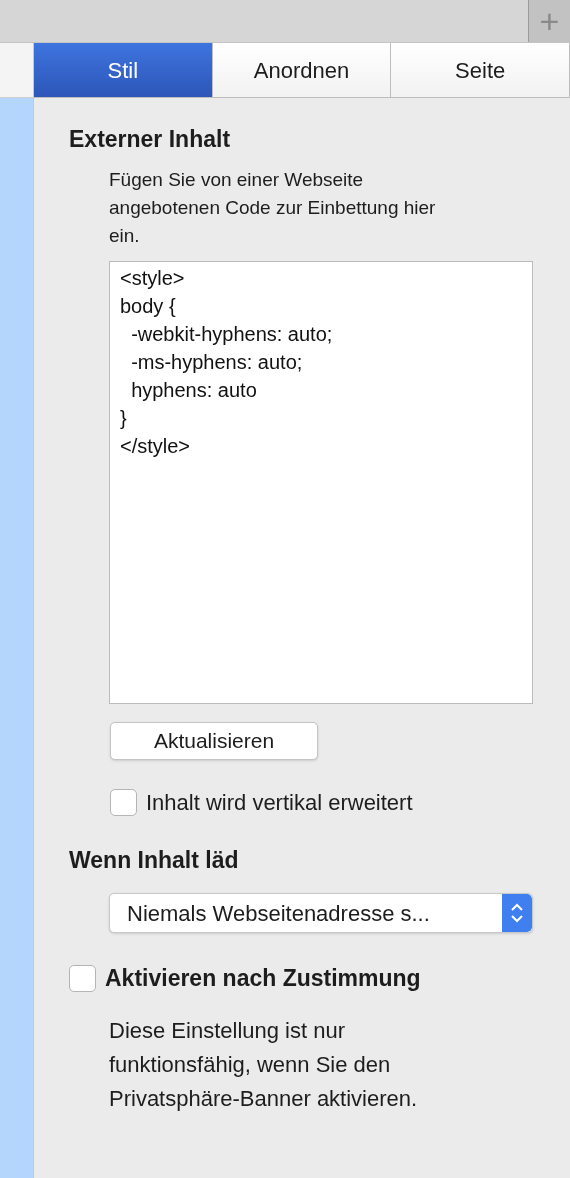 Image resolution: width=570 pixels, height=1178 pixels. What do you see at coordinates (279, 803) in the screenshot?
I see `checkbox-label: Inhalt wird vertikal erweitert` at bounding box center [279, 803].